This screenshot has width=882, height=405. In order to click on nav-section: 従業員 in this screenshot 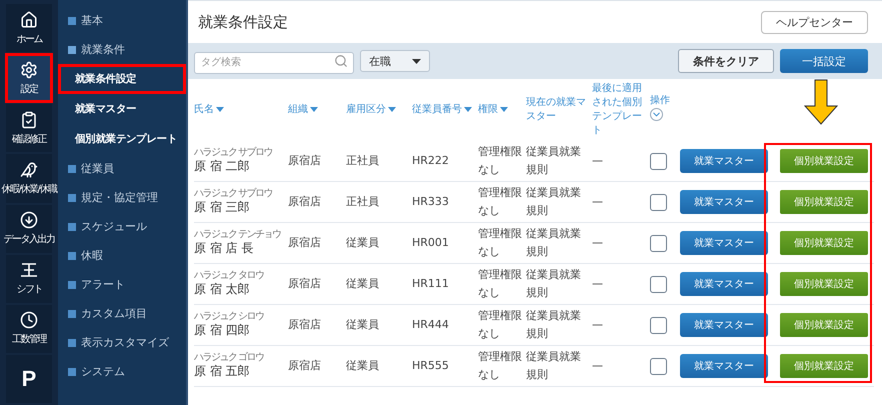, I will do `click(122, 168)`.